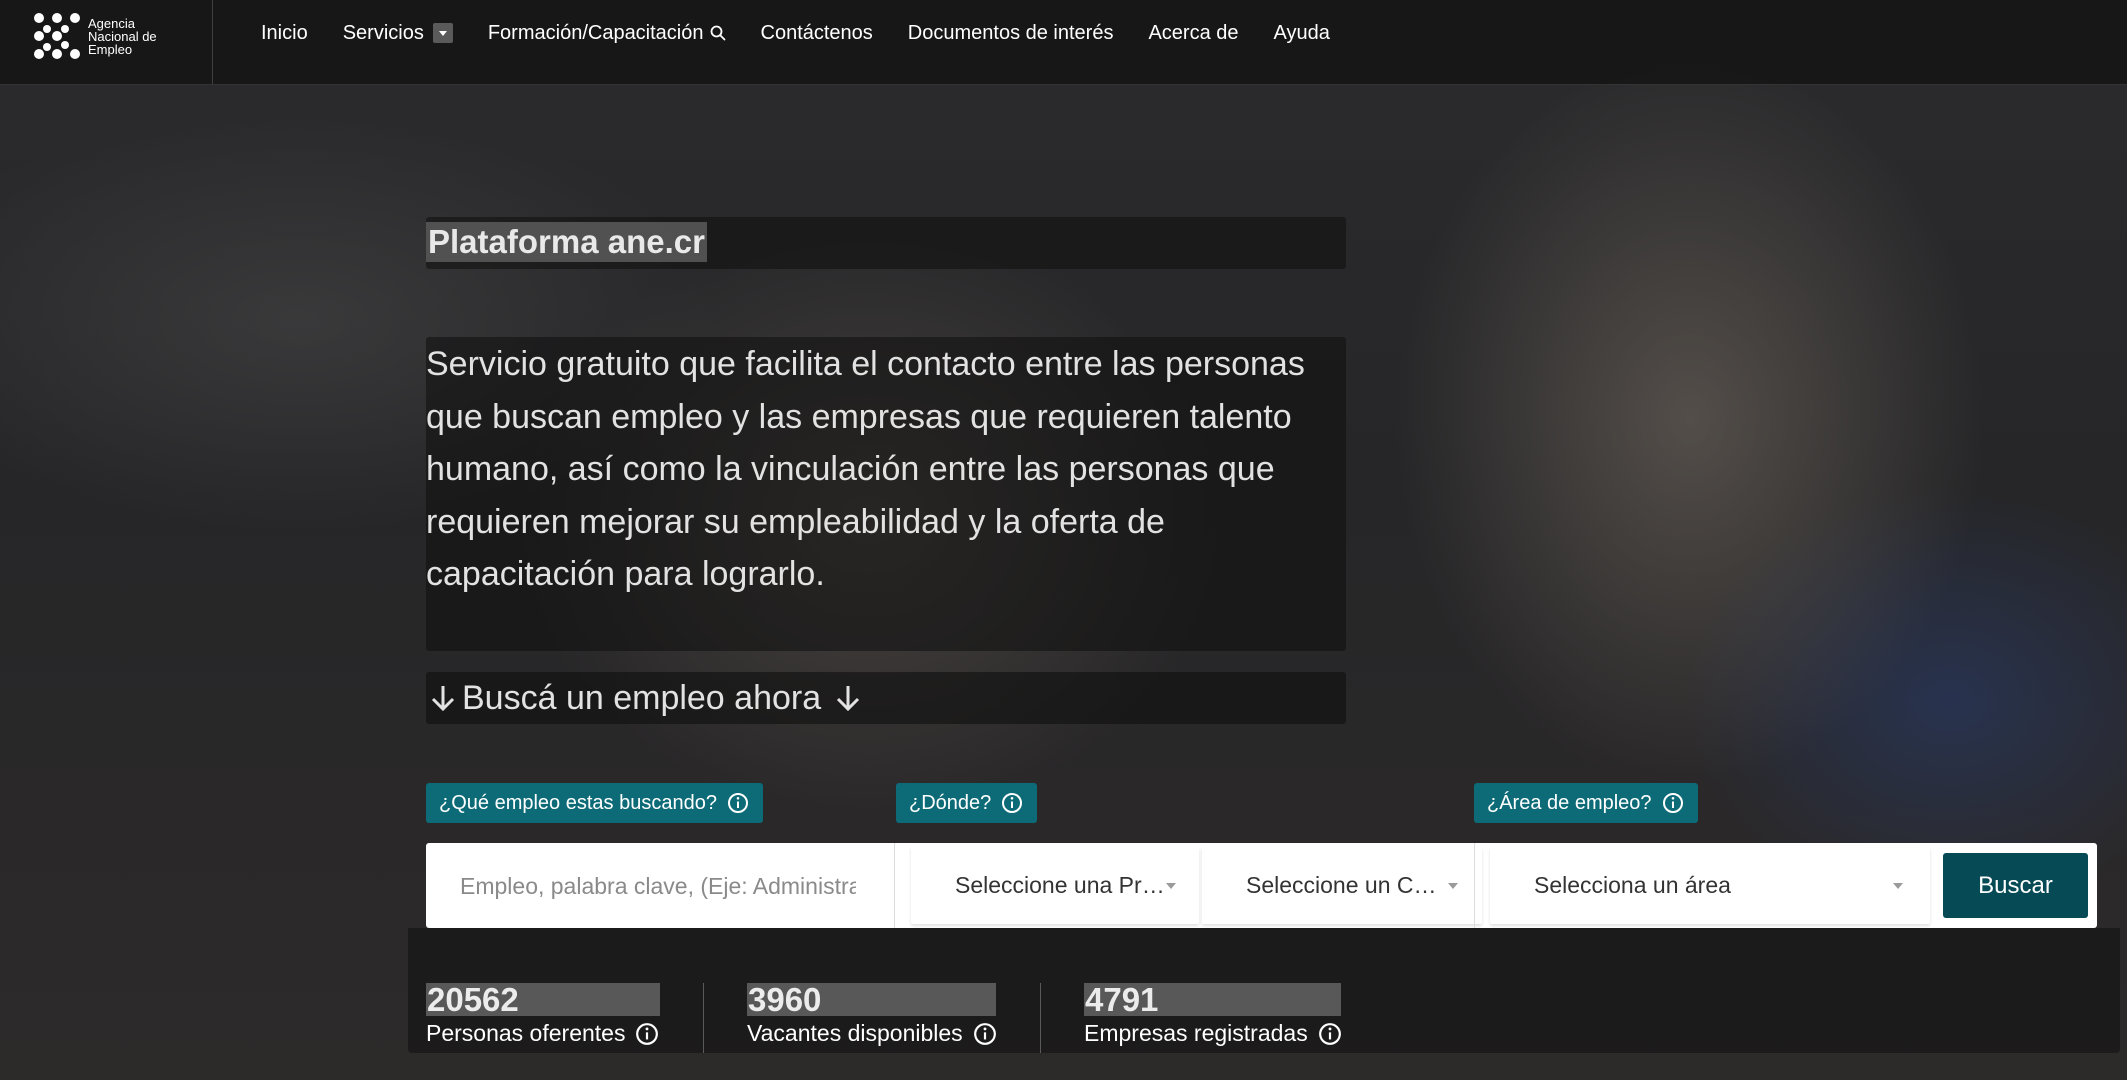 The height and width of the screenshot is (1080, 2127). I want to click on location-label: ¿Dónde?, so click(967, 803).